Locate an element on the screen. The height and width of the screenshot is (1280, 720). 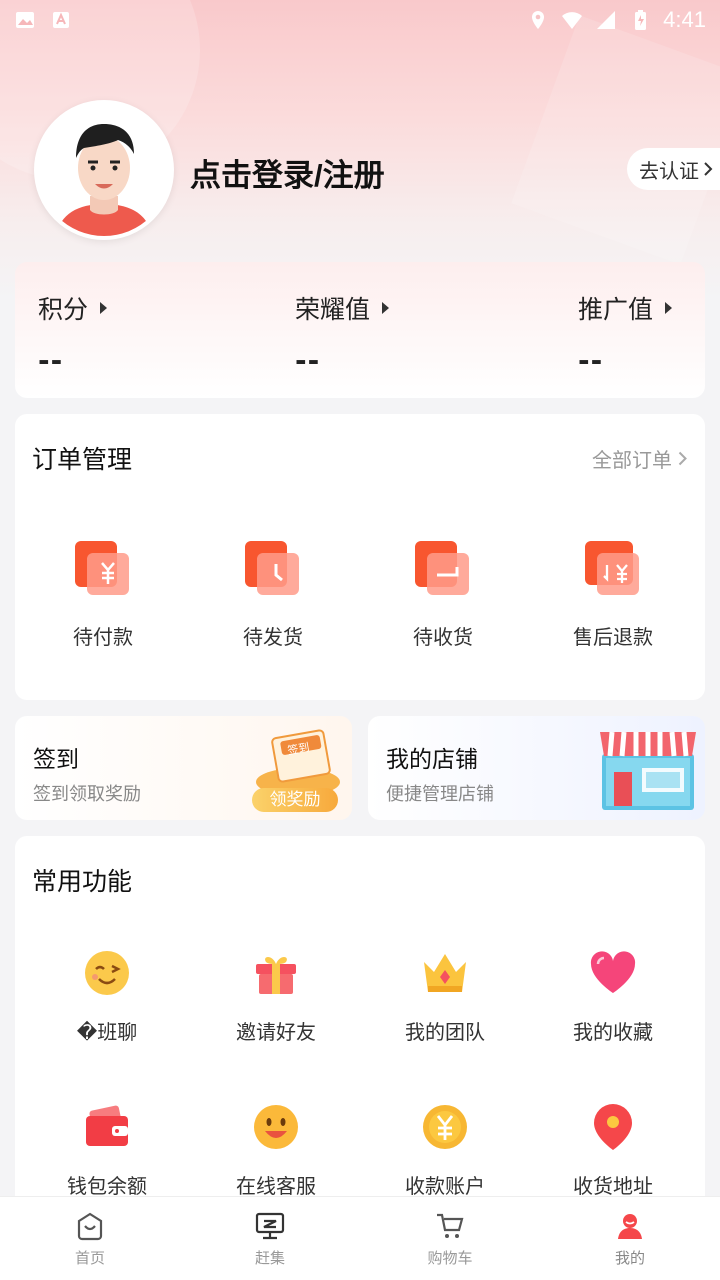
battery-icon is located at coordinates (641, 20).